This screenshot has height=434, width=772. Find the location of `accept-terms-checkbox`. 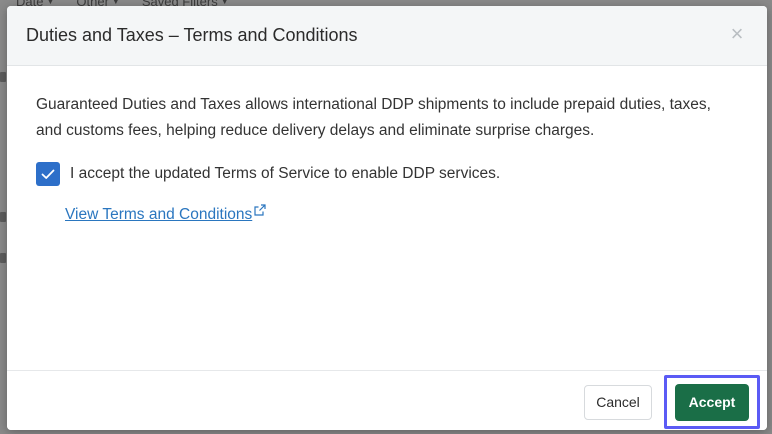

accept-terms-checkbox is located at coordinates (48, 174).